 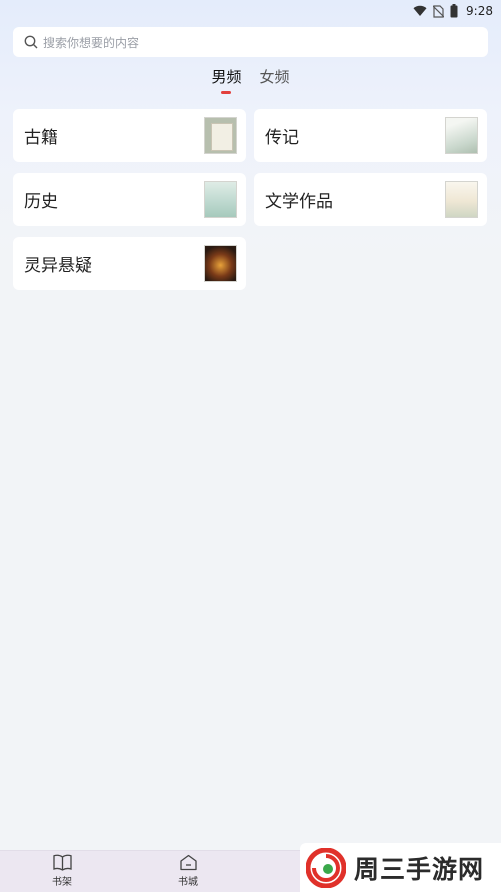 I want to click on tab-female: 女频, so click(x=275, y=78).